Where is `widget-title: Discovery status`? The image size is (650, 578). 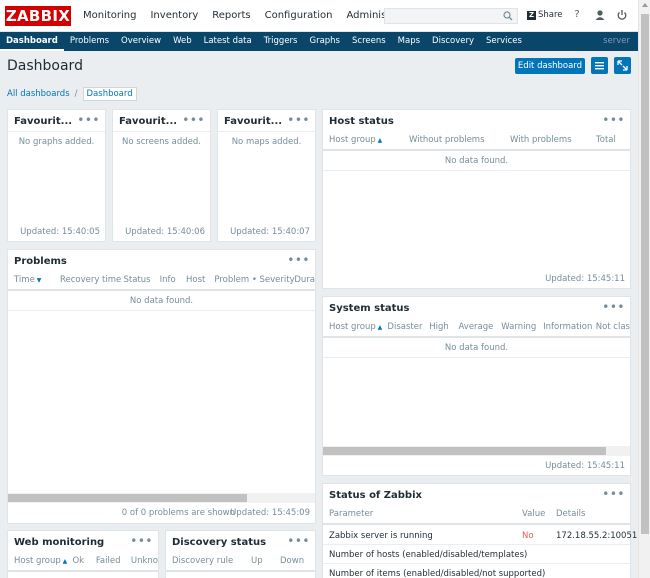
widget-title: Discovery status is located at coordinates (219, 542).